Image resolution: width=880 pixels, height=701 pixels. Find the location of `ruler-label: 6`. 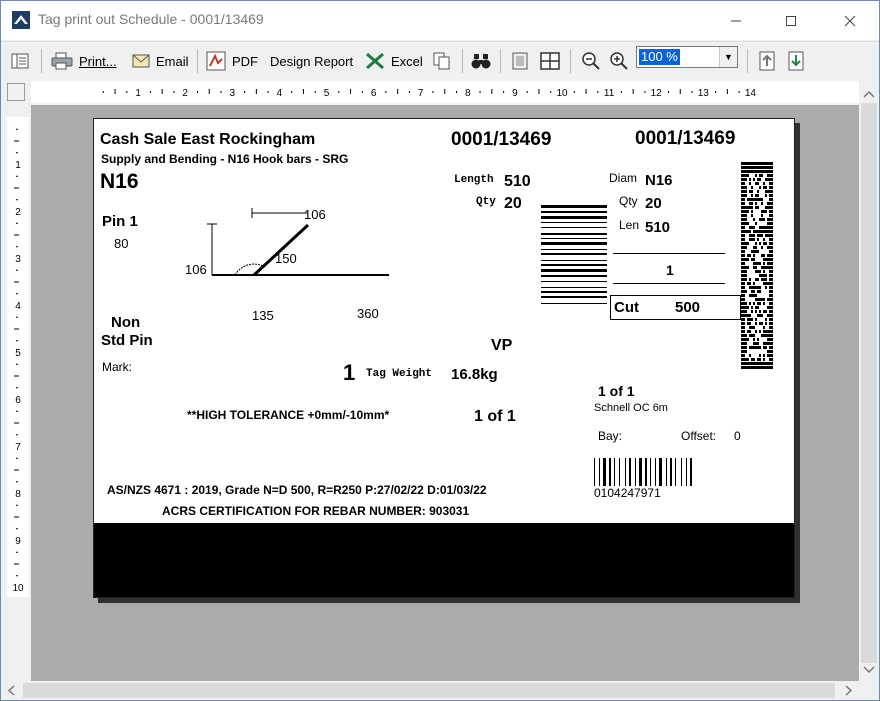

ruler-label: 6 is located at coordinates (374, 93).